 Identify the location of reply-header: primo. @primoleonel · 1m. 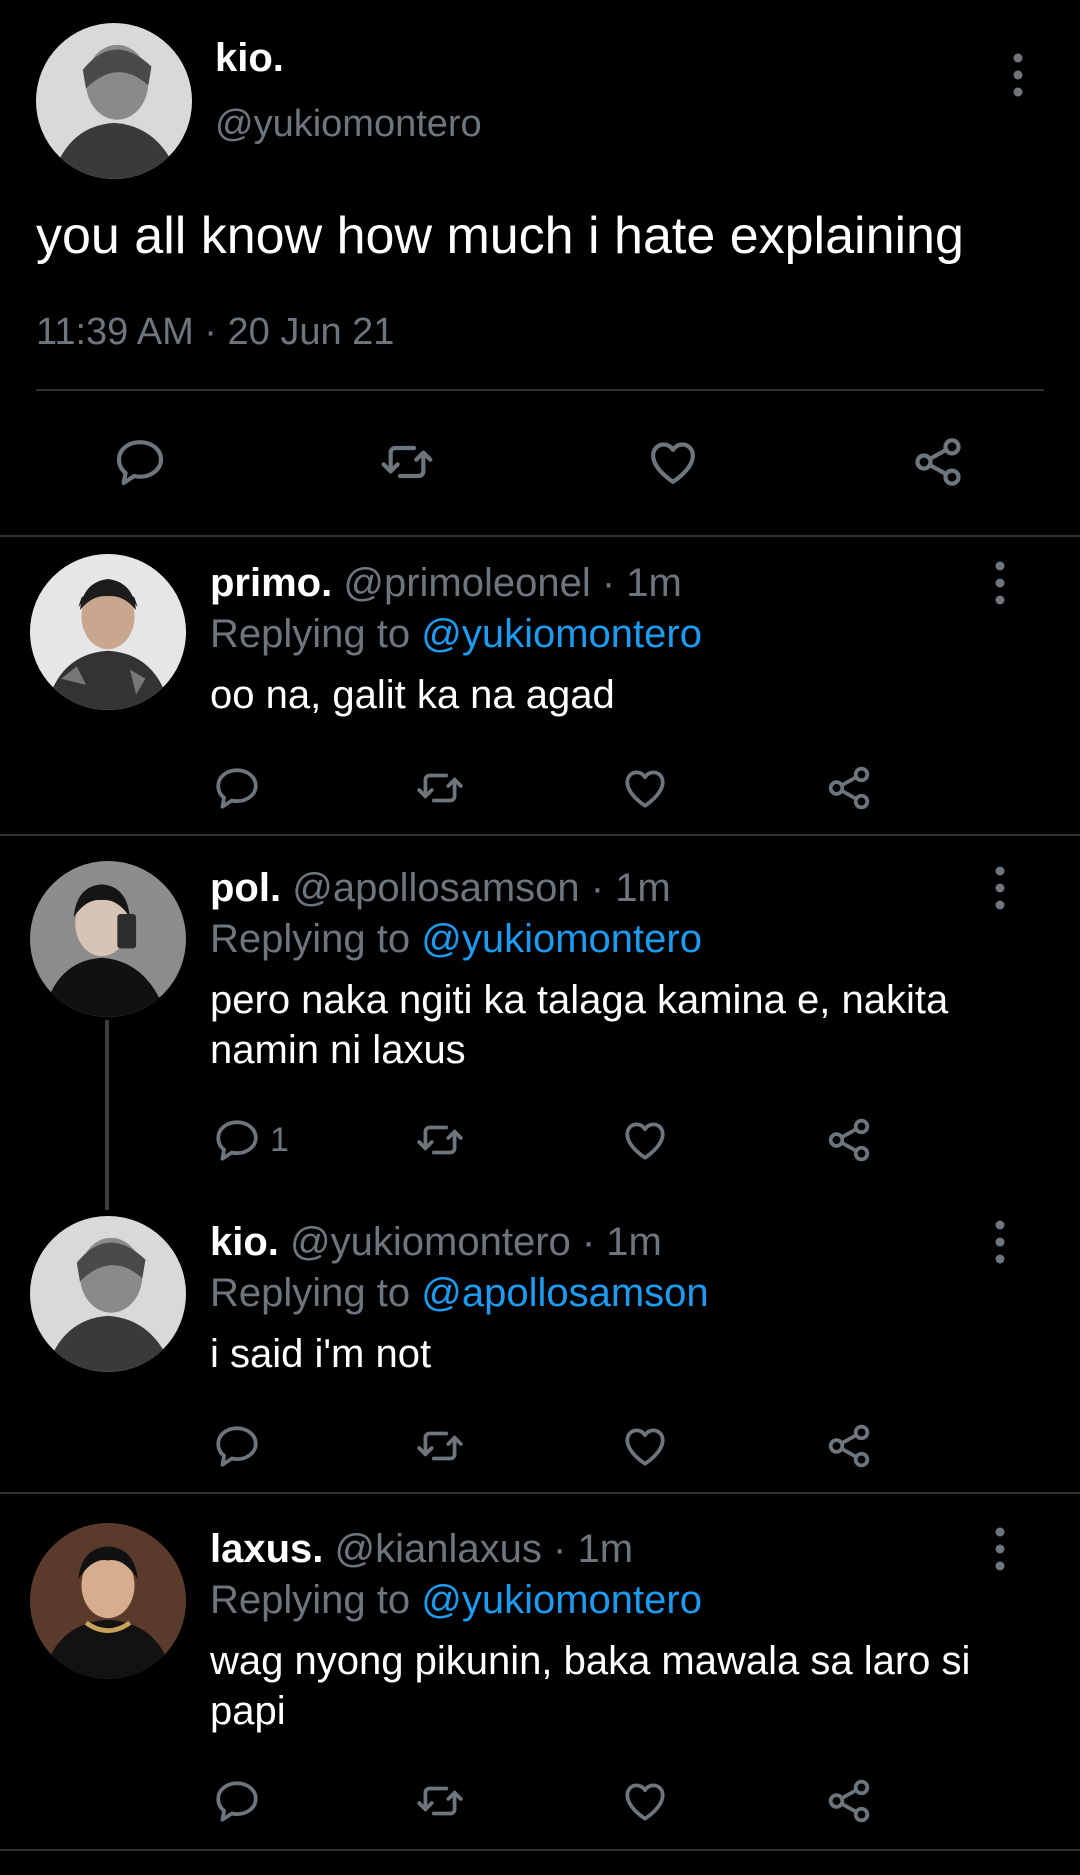
(446, 583).